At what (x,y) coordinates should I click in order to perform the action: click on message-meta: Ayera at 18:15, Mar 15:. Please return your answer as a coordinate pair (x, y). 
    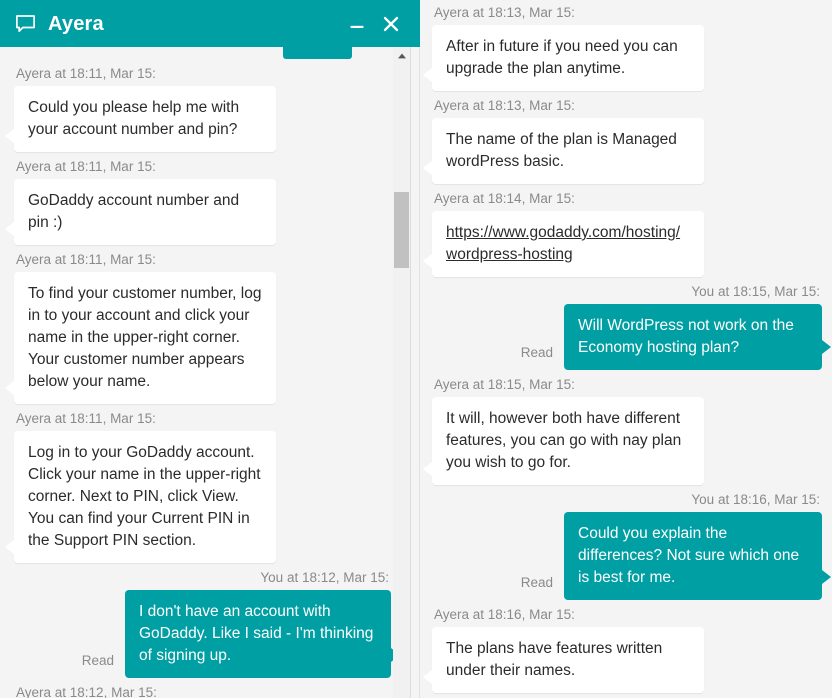
    Looking at the image, I should click on (504, 384).